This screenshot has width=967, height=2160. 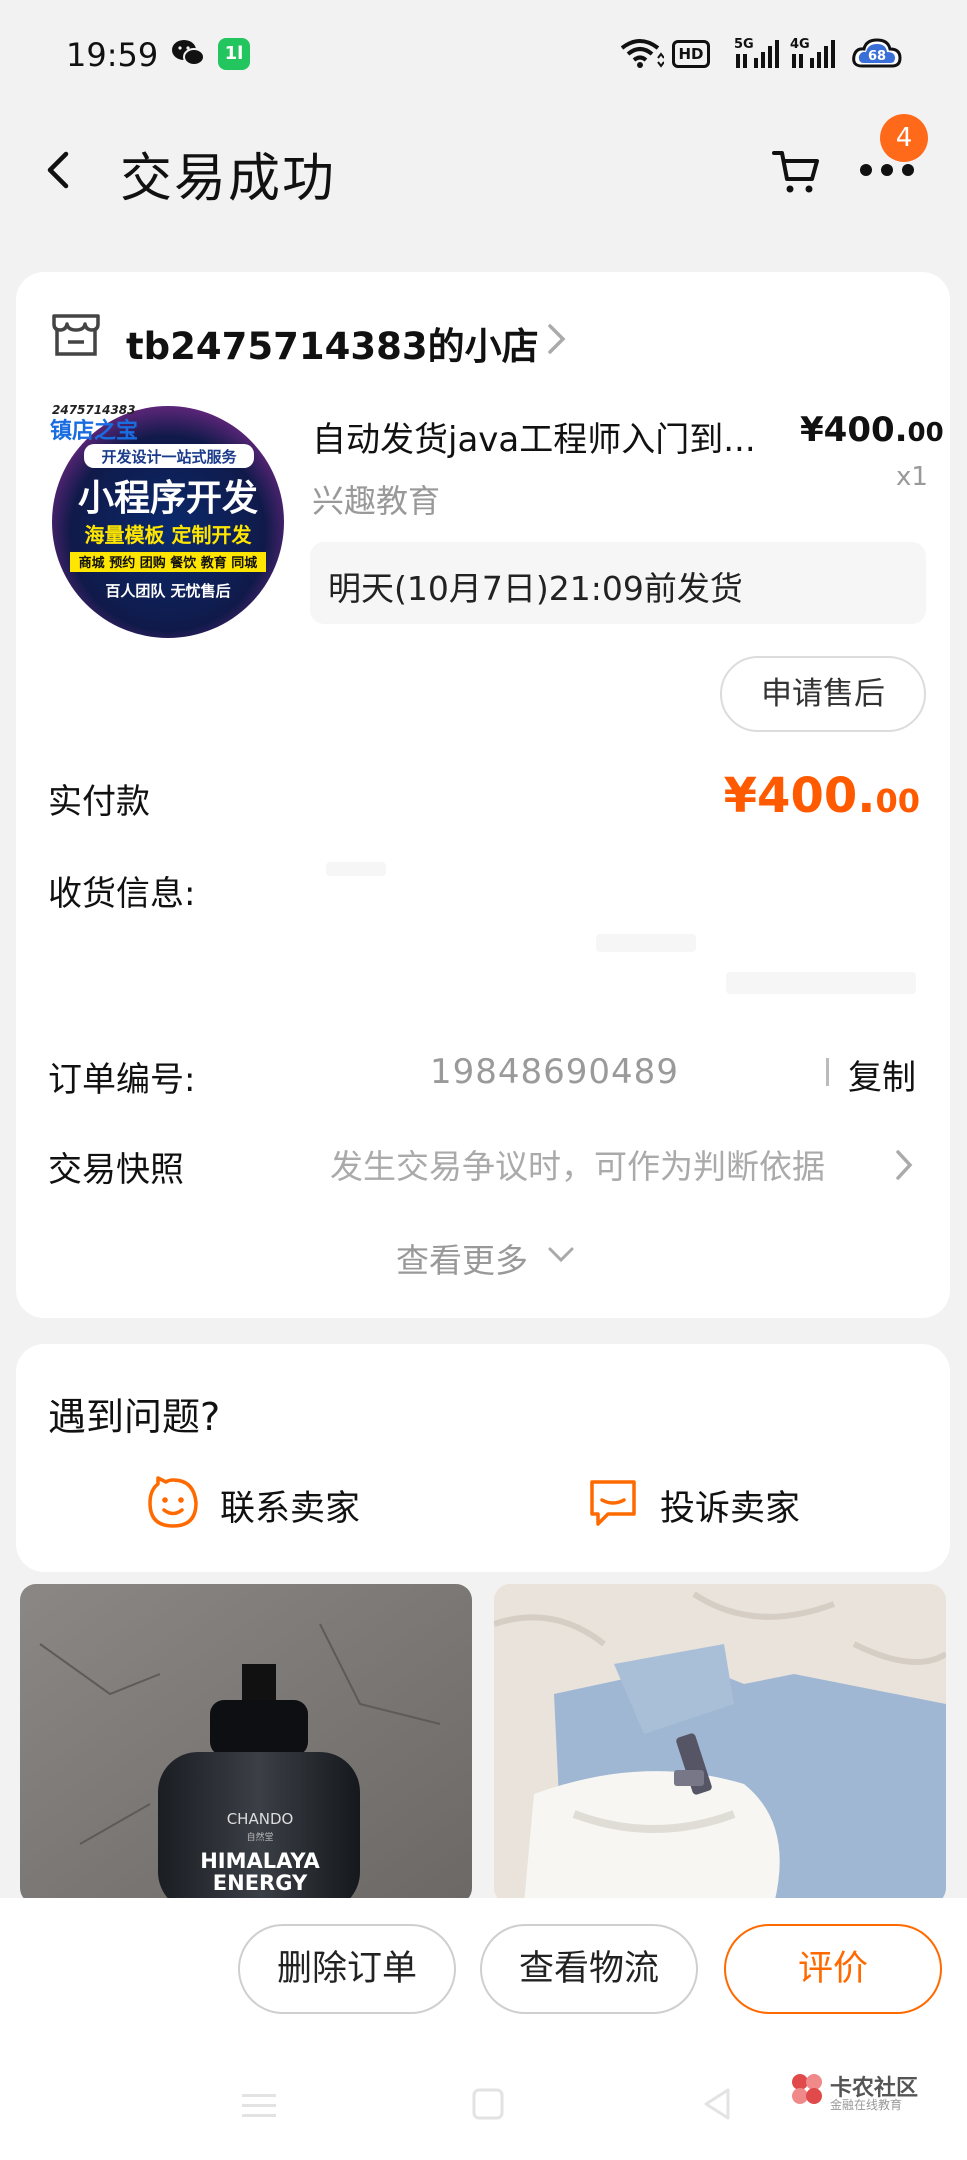 What do you see at coordinates (613, 1503) in the screenshot?
I see `complaint-icon` at bounding box center [613, 1503].